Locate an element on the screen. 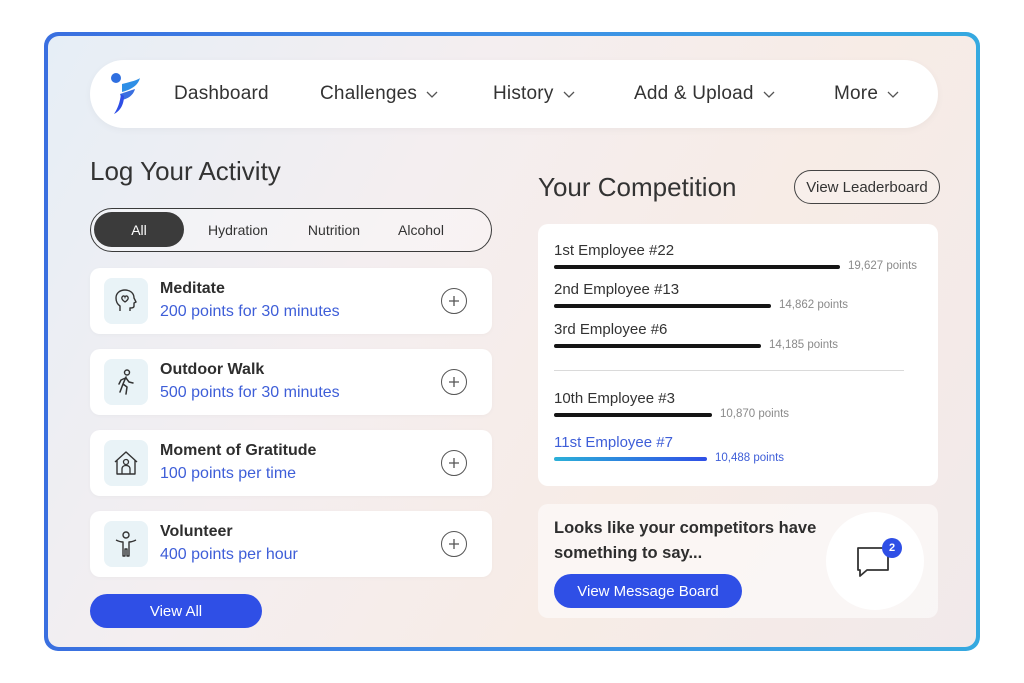 This screenshot has height=683, width=1024. activity-points: 100 points per time is located at coordinates (228, 473).